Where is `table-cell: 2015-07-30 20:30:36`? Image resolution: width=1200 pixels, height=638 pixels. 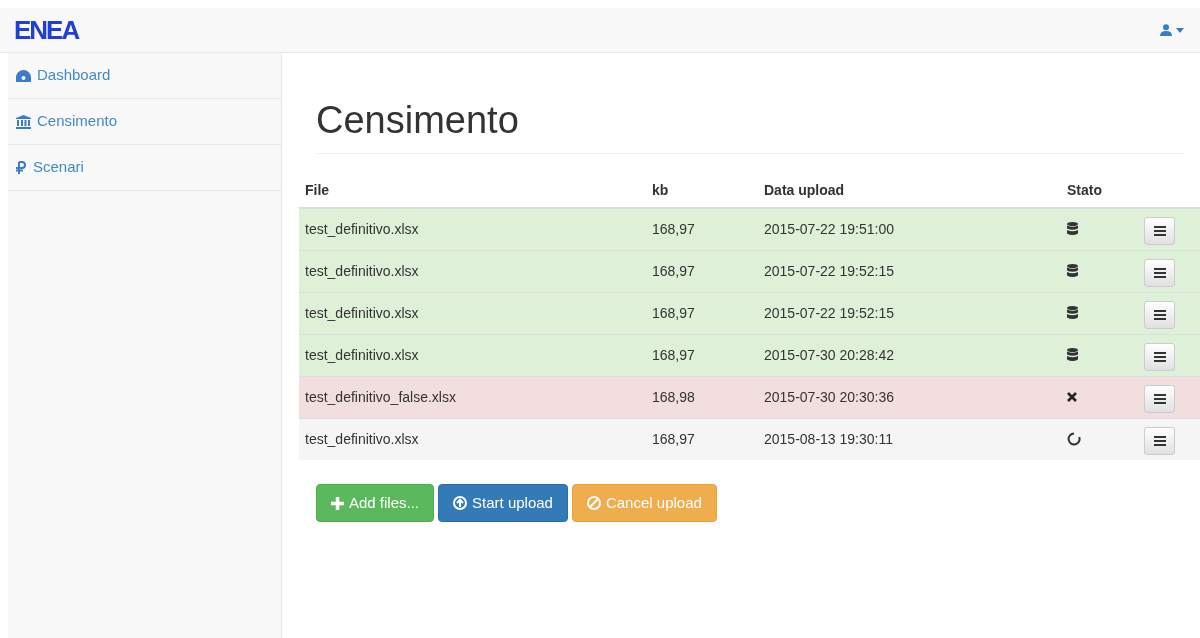 table-cell: 2015-07-30 20:30:36 is located at coordinates (829, 396).